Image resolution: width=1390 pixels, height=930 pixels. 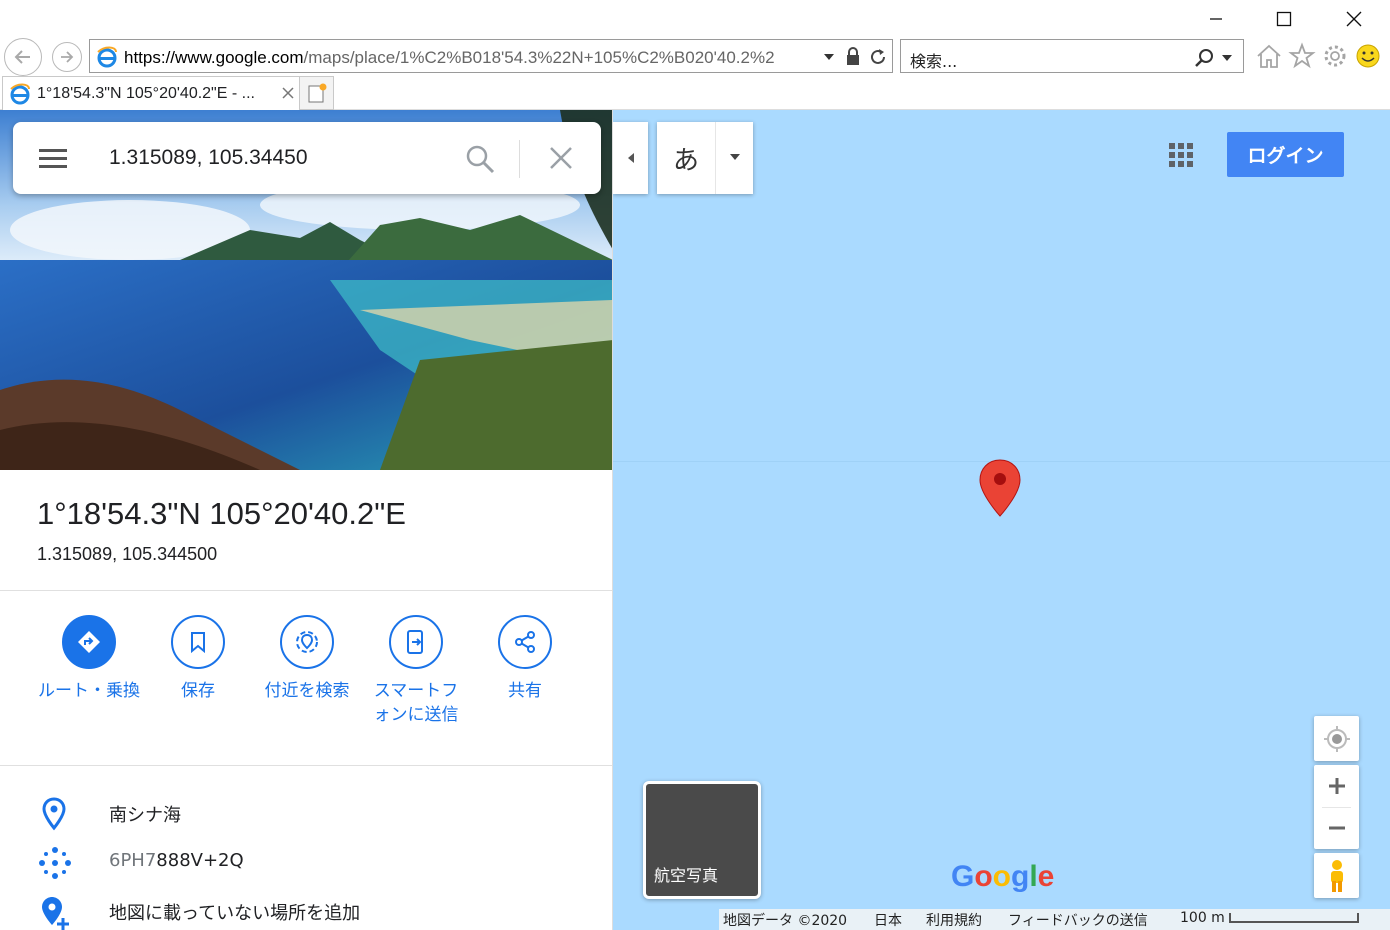 I want to click on minimize-button, so click(x=1216, y=19).